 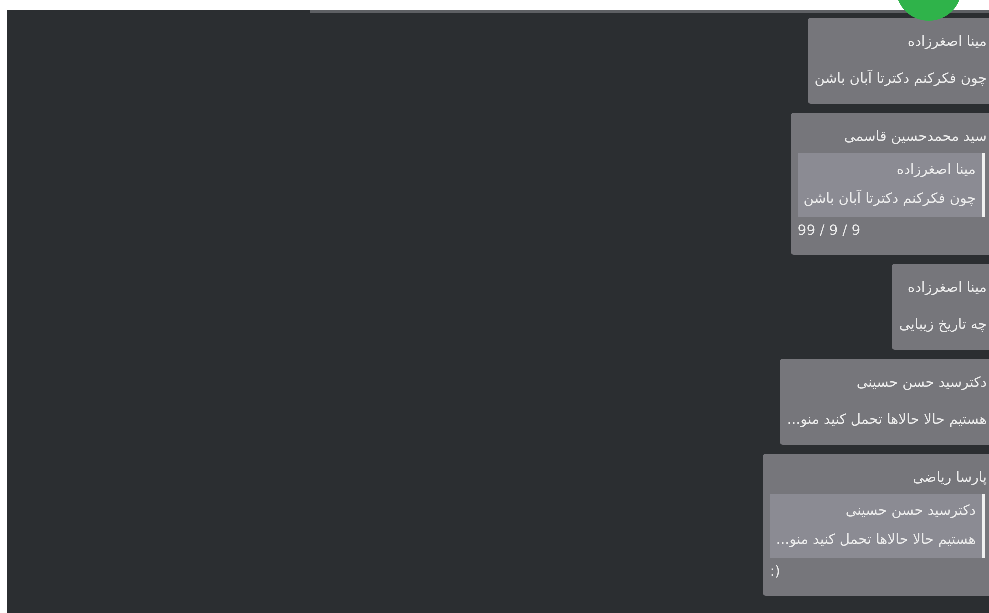 I want to click on message-text: 99 / 9 / 9, so click(x=830, y=231).